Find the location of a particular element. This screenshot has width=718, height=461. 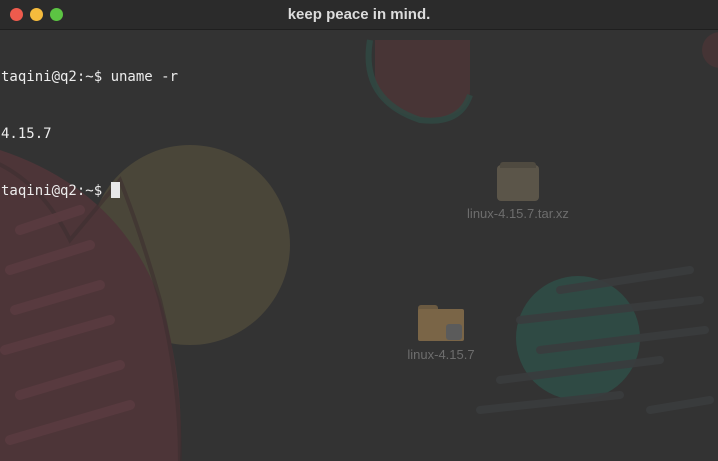

terminal-line: taqini@q2:~$ uname -r is located at coordinates (351, 77).